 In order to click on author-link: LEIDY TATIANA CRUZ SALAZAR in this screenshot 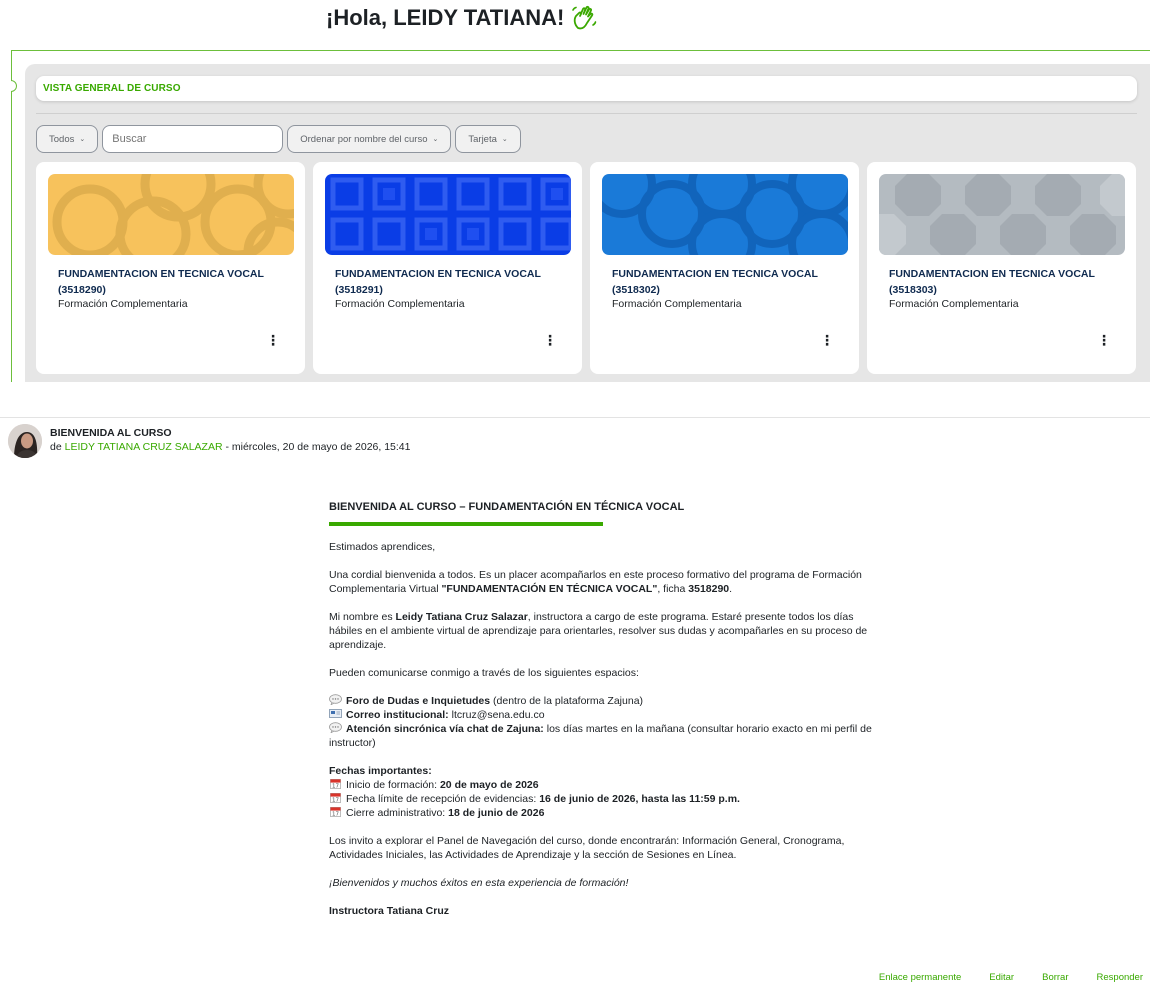, I will do `click(144, 447)`.